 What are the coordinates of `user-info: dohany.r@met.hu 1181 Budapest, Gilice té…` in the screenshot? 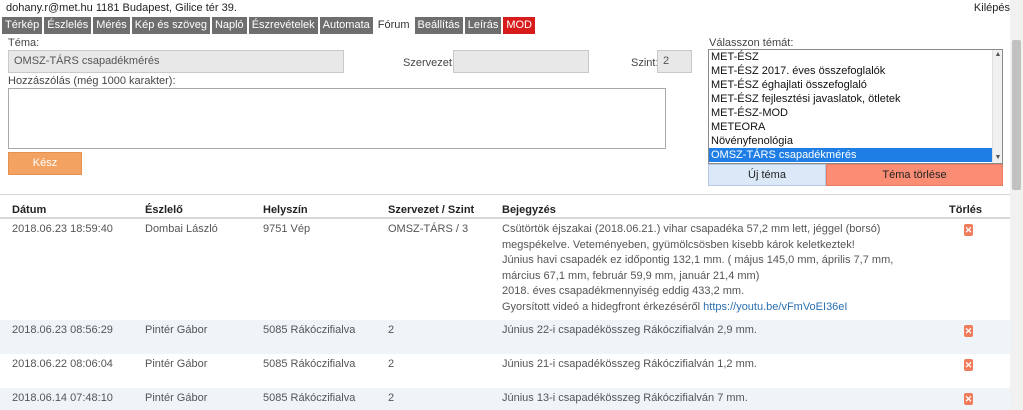 It's located at (121, 8).